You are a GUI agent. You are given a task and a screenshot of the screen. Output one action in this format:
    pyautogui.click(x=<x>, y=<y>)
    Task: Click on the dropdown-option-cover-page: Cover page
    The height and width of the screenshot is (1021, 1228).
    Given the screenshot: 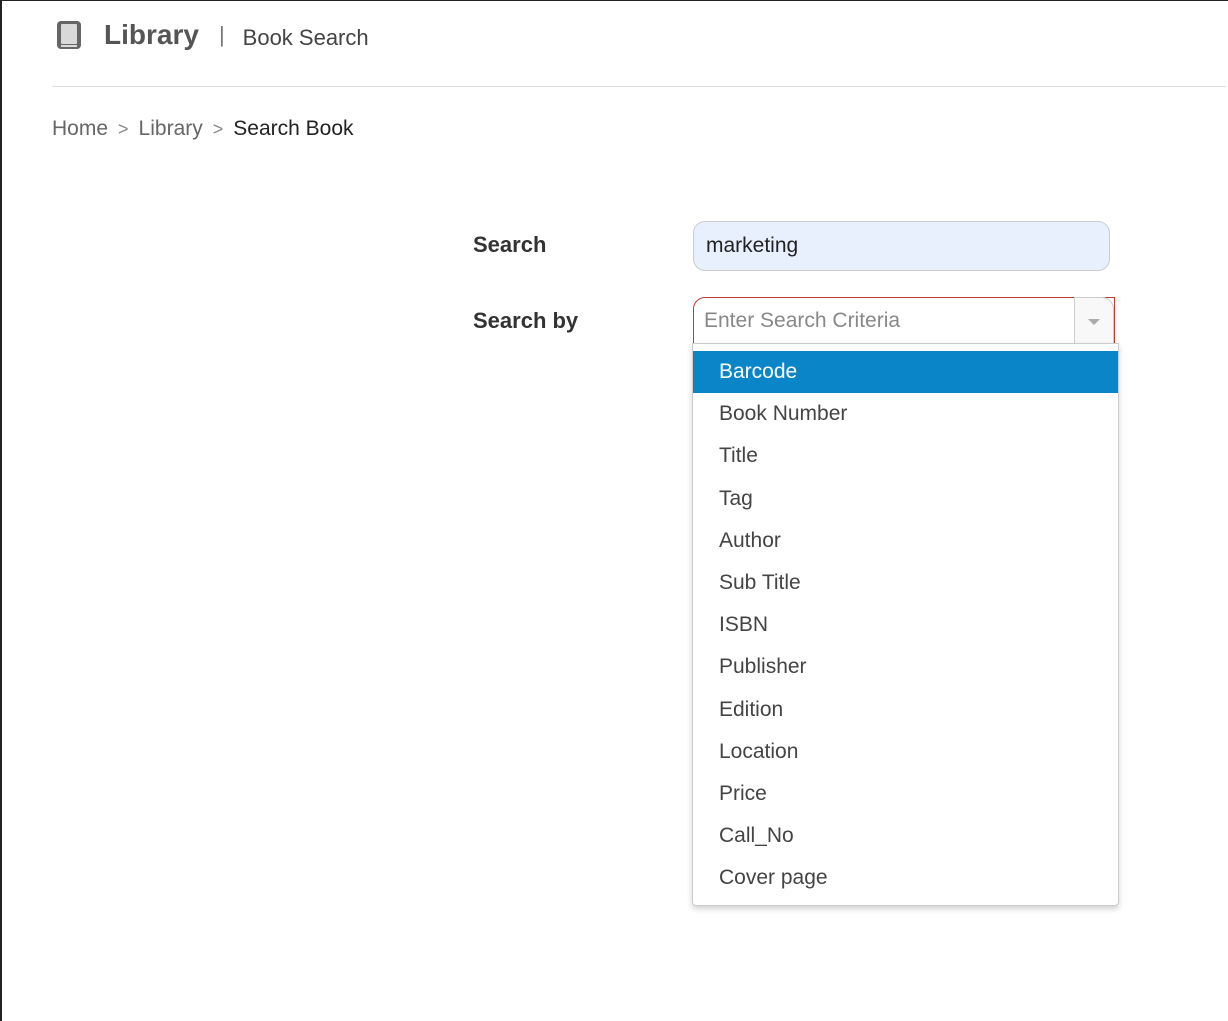 What is the action you would take?
    pyautogui.click(x=905, y=878)
    